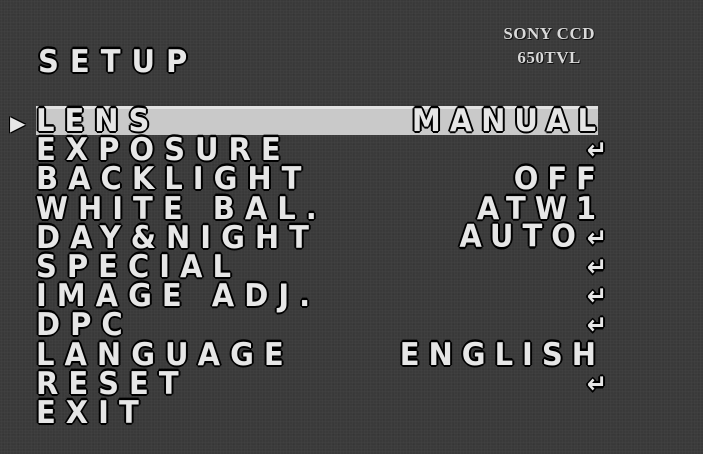 The height and width of the screenshot is (454, 703). I want to click on menu-item-label: EXIT, so click(92, 412).